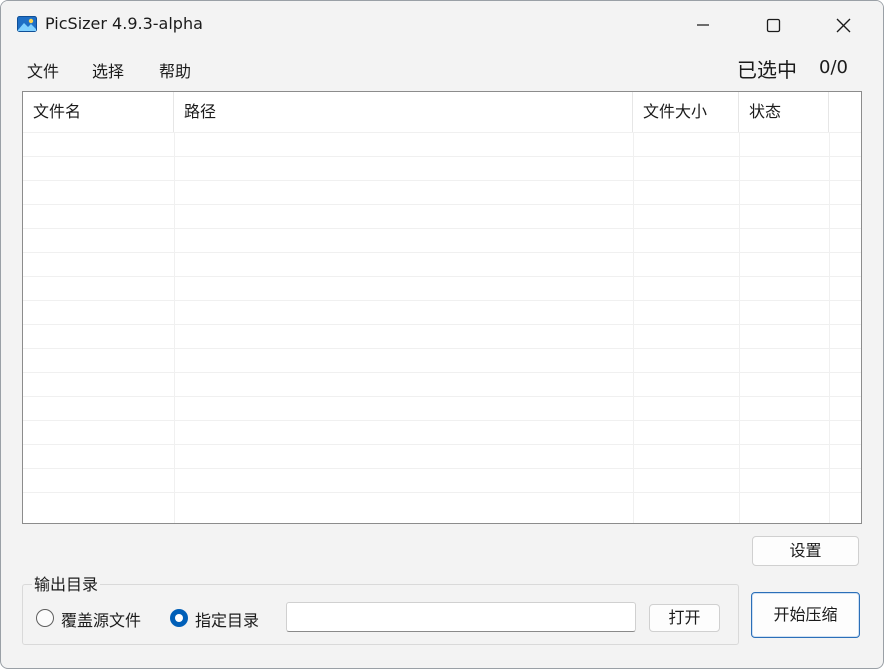 This screenshot has height=669, width=884. I want to click on maximize-button, so click(773, 25).